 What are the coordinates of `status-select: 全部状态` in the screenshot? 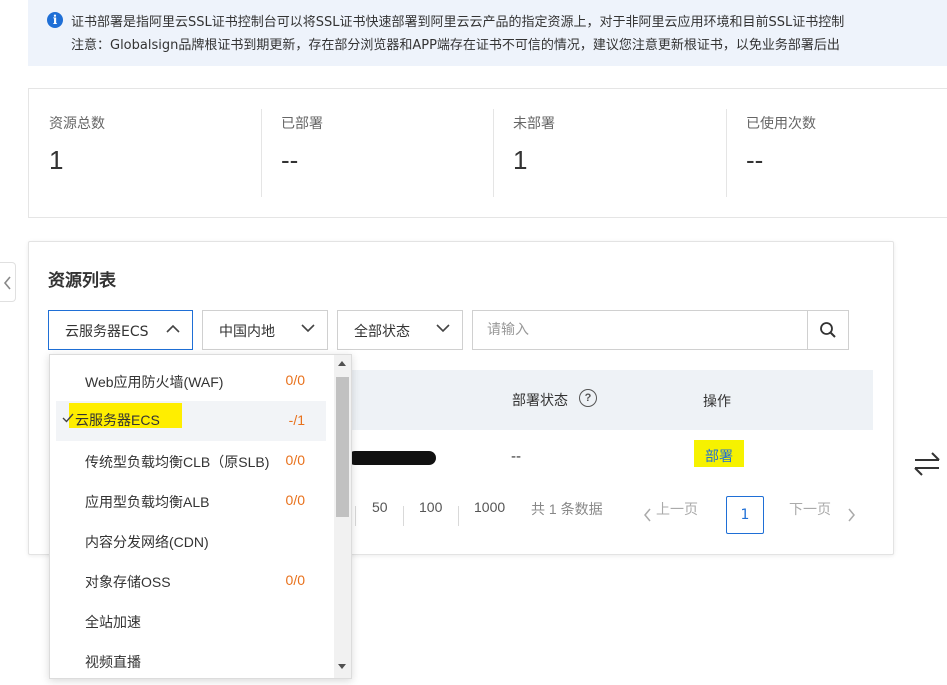 It's located at (400, 330).